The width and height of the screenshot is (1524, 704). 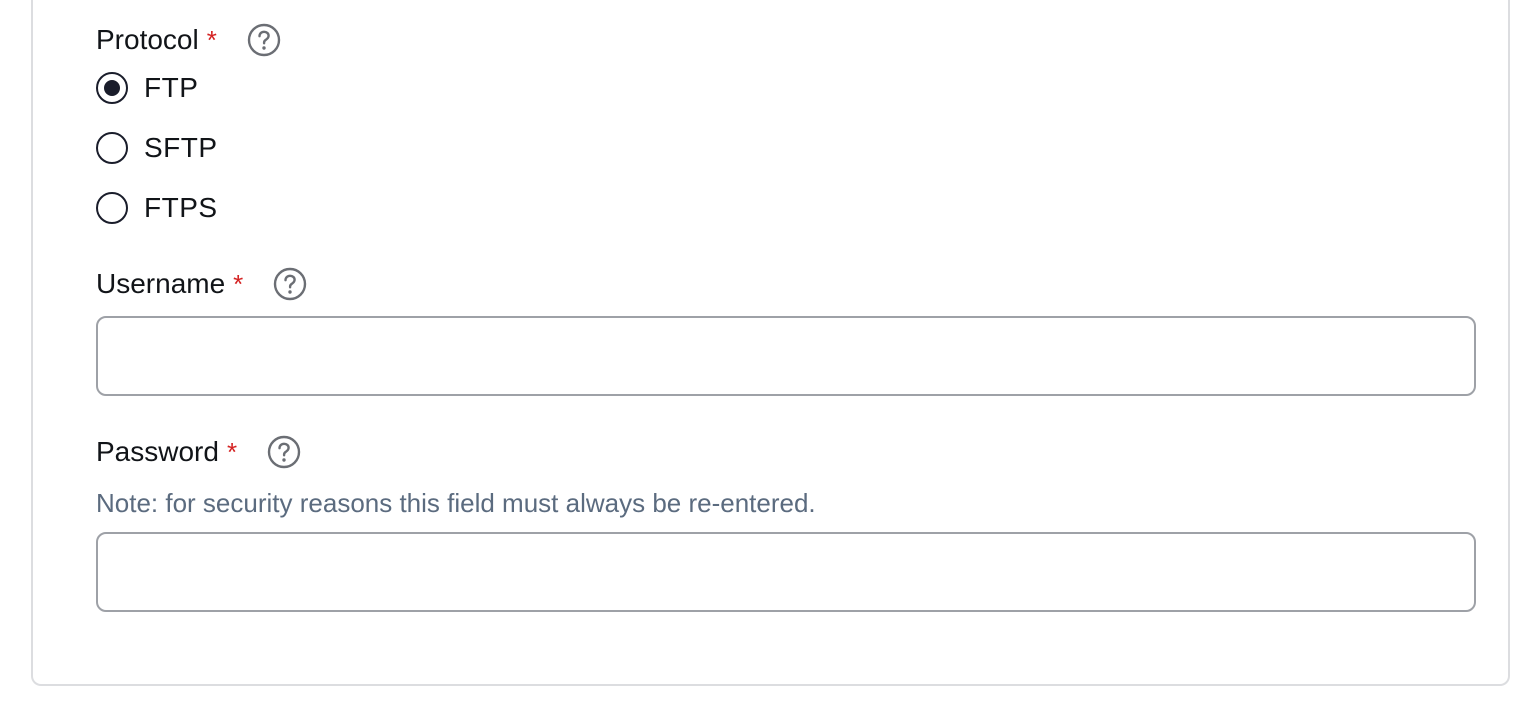 I want to click on password-input, so click(x=786, y=572).